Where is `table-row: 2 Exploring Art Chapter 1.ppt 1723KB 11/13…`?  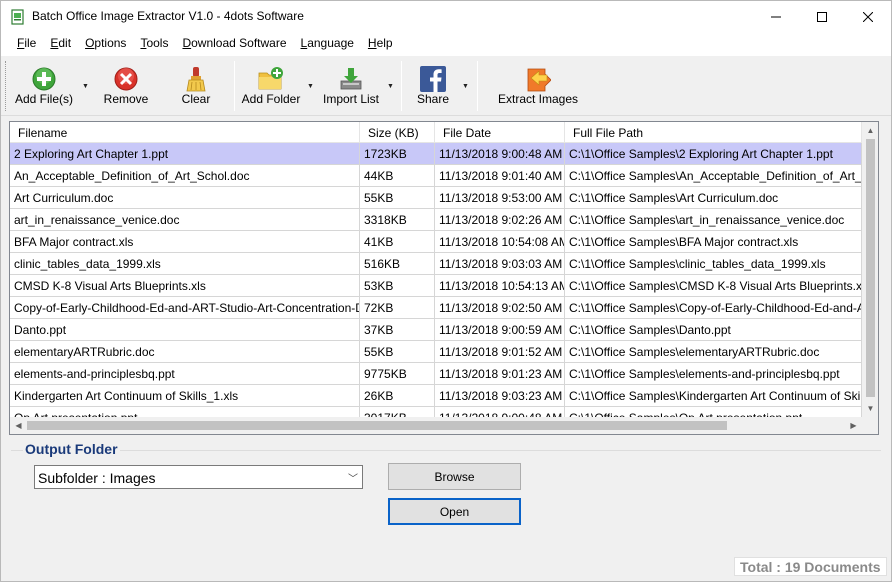
table-row: 2 Exploring Art Chapter 1.ppt 1723KB 11/13… is located at coordinates (436, 154).